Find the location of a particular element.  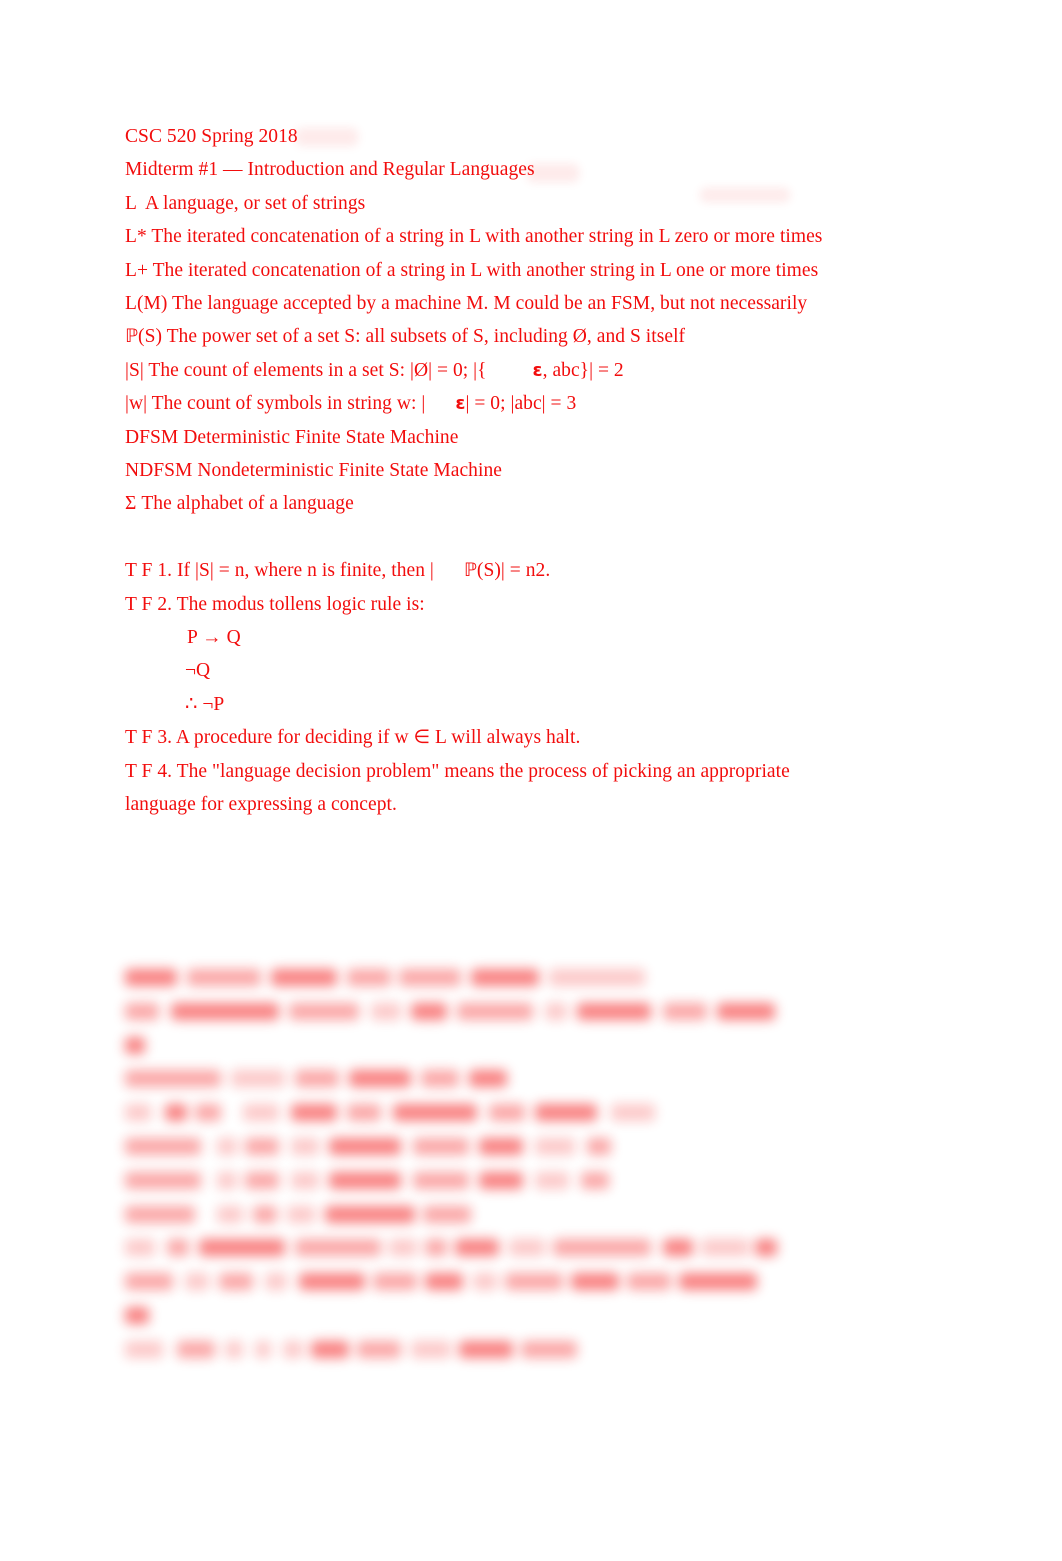

question-3-text-a: T F 3. A procedure for deciding if w is located at coordinates (269, 738).